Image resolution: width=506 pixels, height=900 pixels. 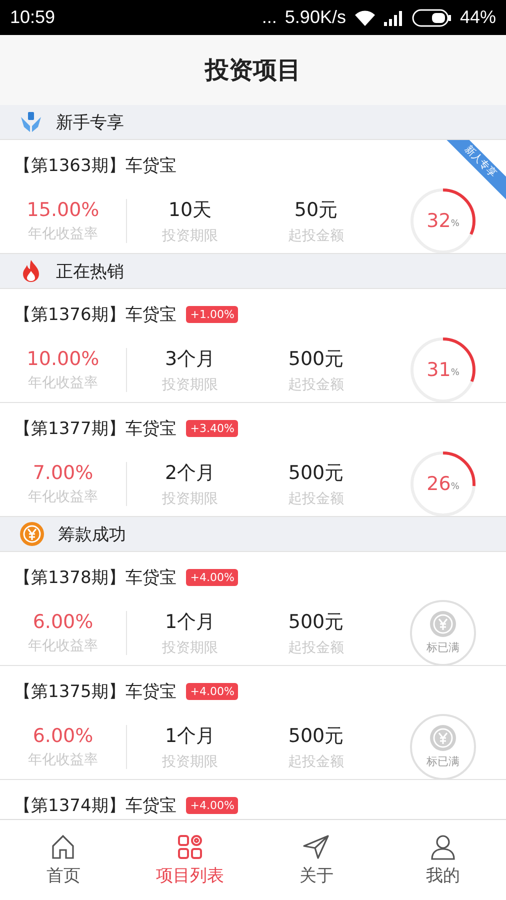 What do you see at coordinates (95, 429) in the screenshot?
I see `project-title: 【第1377期】车贷宝` at bounding box center [95, 429].